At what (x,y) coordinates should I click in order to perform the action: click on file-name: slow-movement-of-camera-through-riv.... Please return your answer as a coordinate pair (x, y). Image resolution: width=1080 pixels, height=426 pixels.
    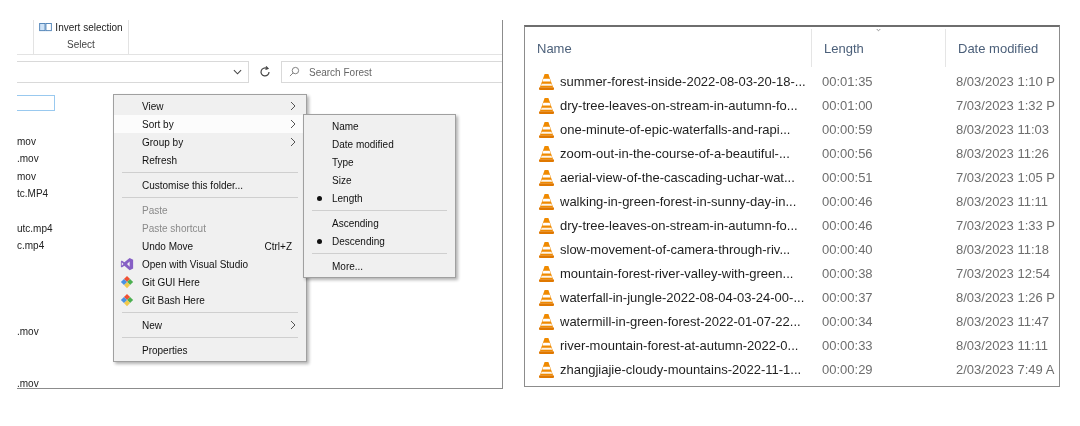
    Looking at the image, I should click on (675, 249).